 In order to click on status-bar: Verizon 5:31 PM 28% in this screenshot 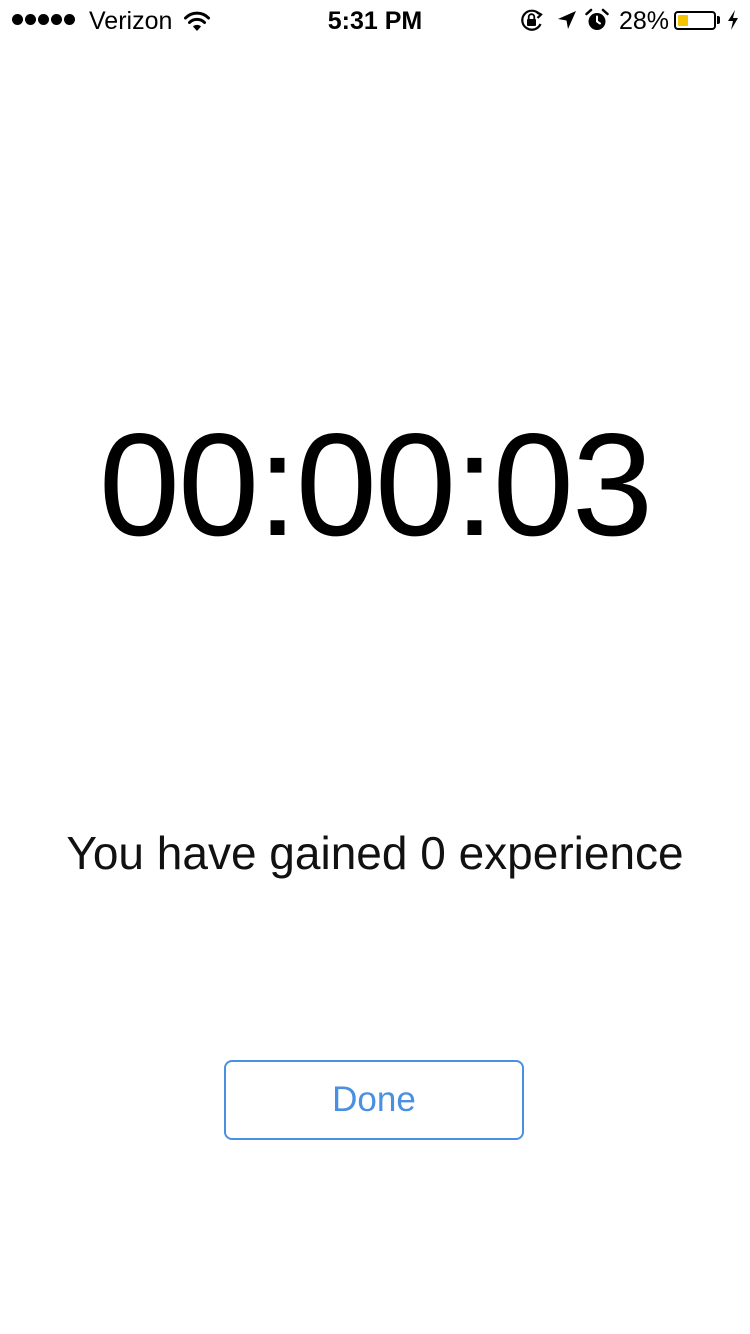, I will do `click(375, 20)`.